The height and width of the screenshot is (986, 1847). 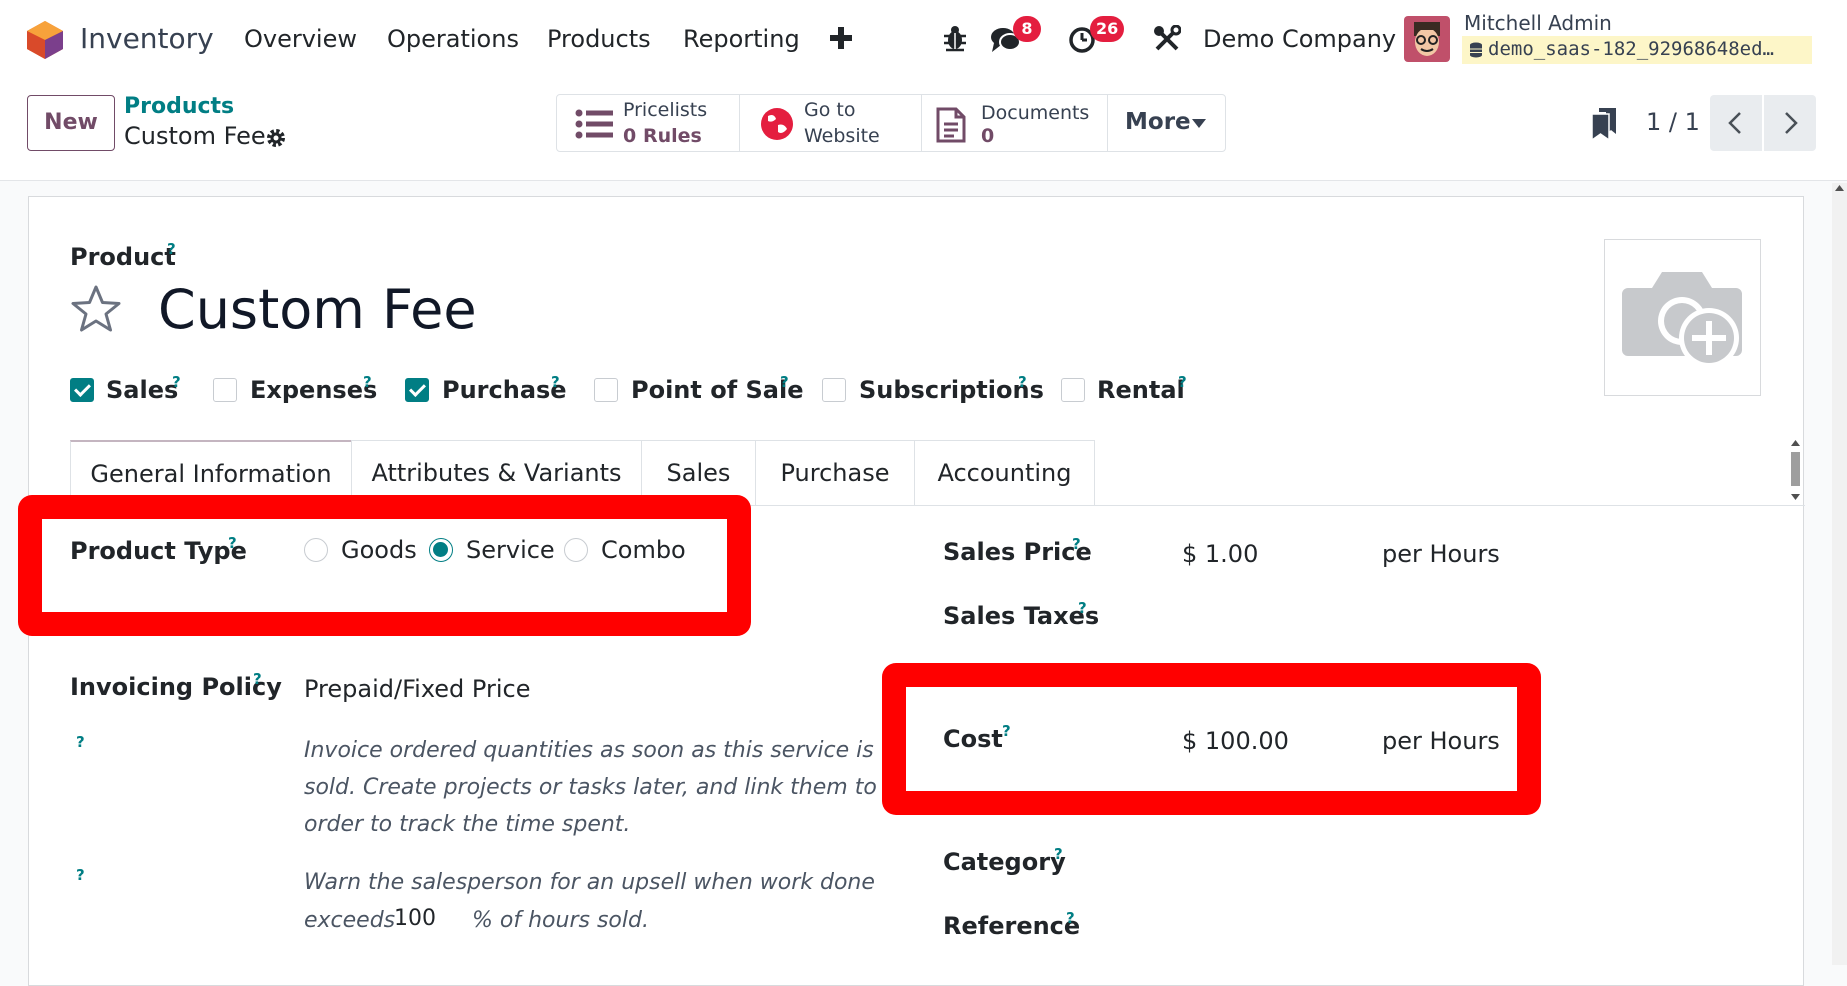 I want to click on website-label-line2: Website, so click(x=842, y=136).